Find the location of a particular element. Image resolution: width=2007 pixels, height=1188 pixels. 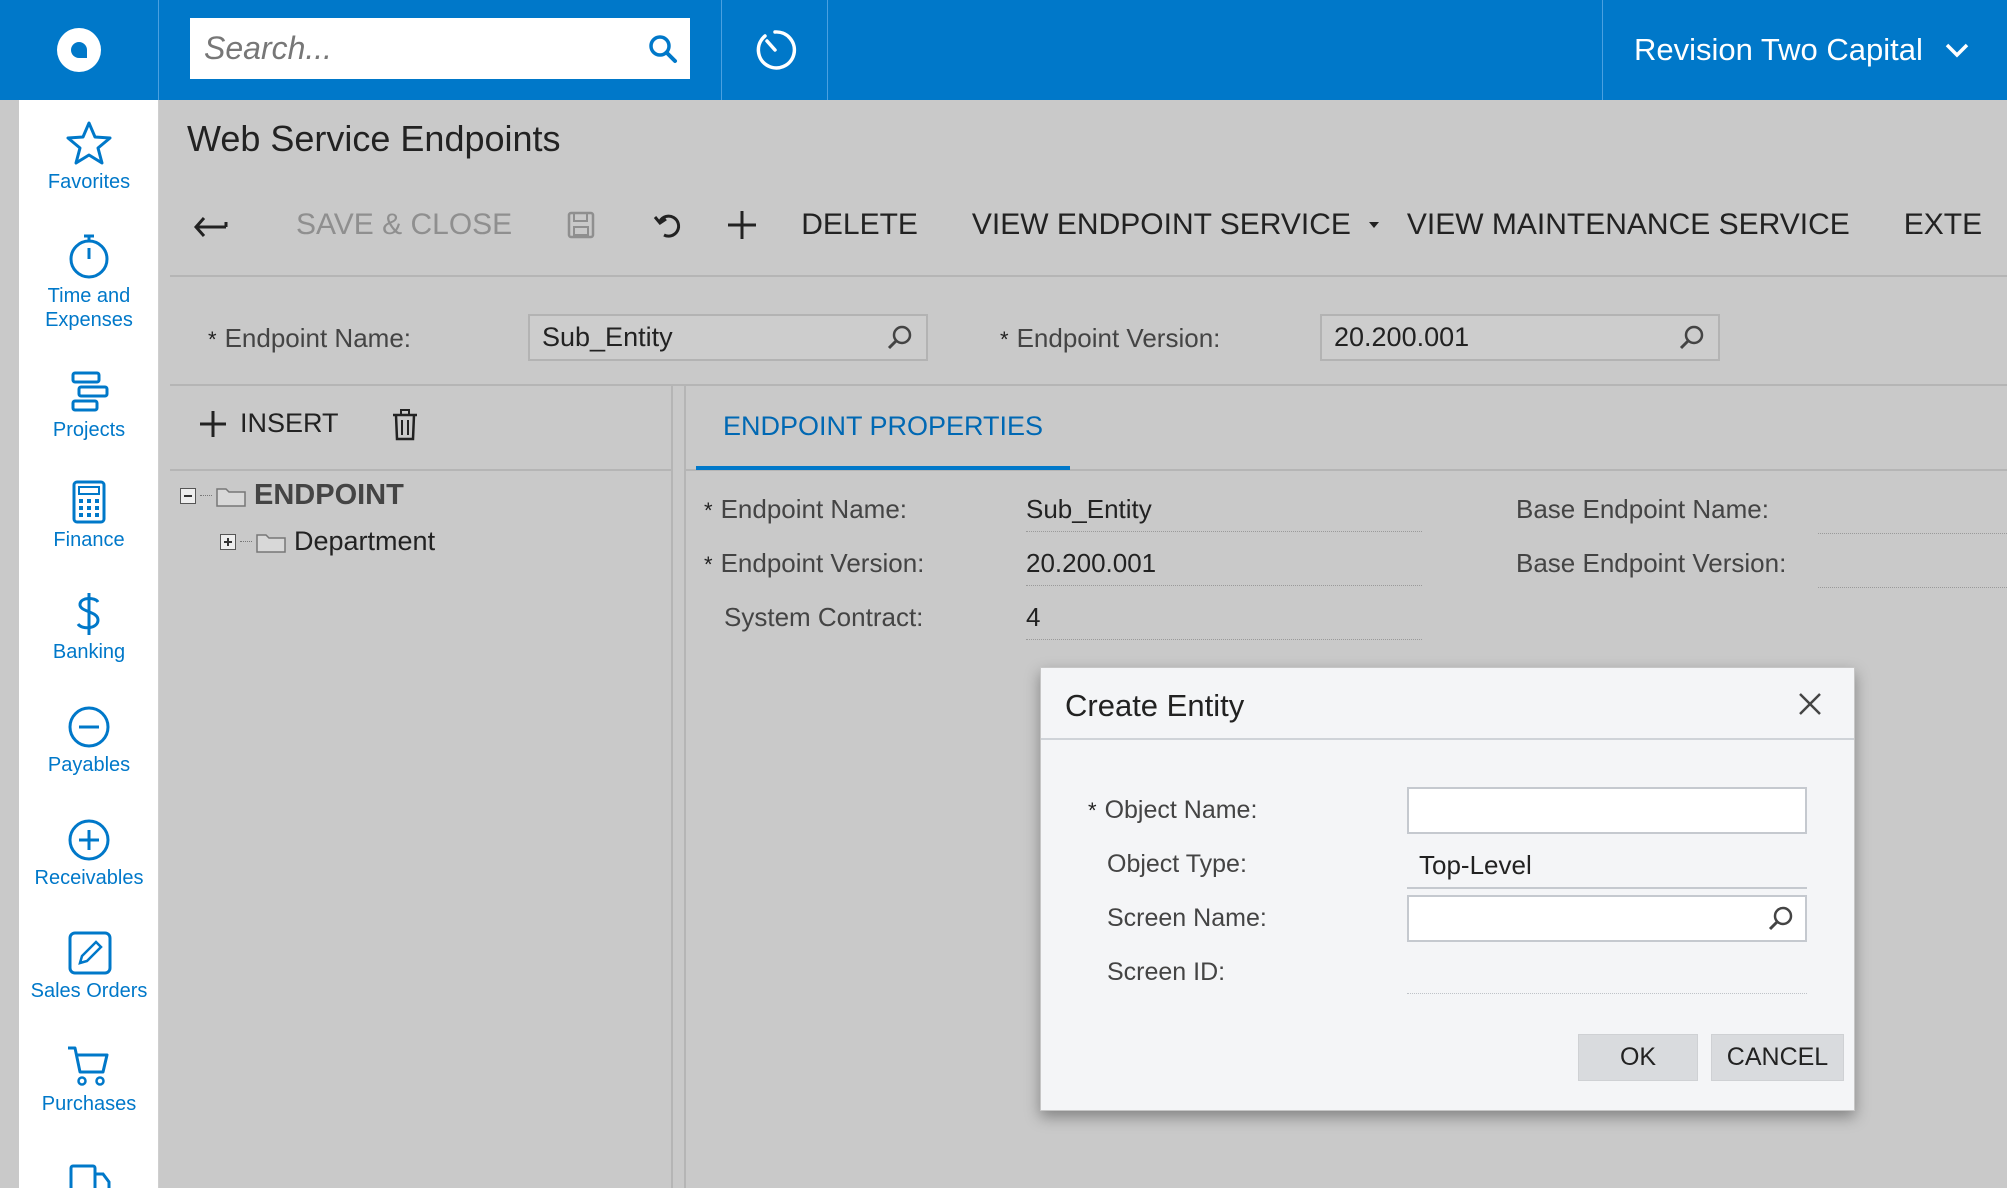

back-button is located at coordinates (210, 225).